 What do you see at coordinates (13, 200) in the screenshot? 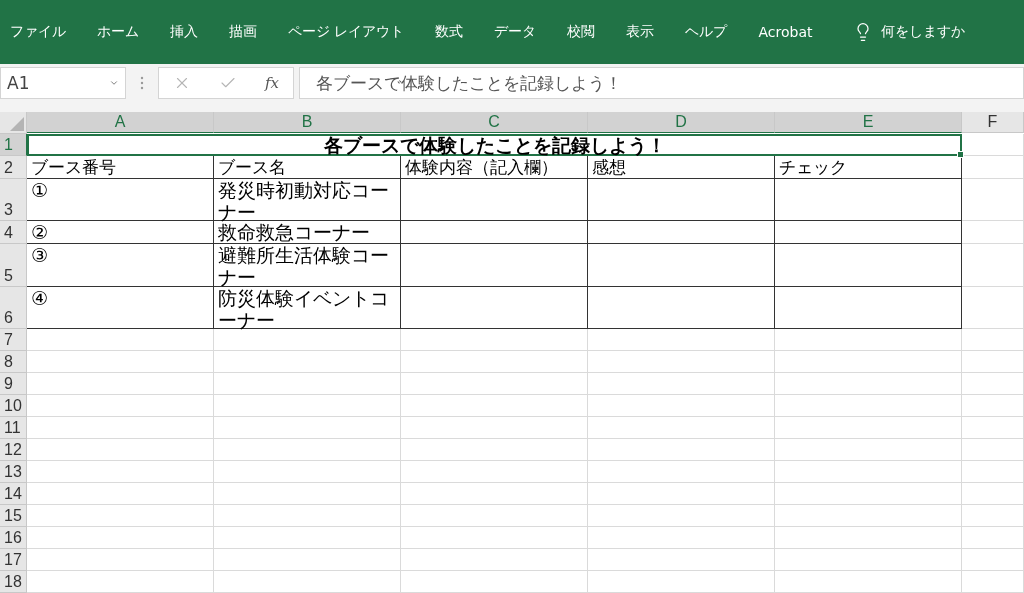
I see `row-header: 3` at bounding box center [13, 200].